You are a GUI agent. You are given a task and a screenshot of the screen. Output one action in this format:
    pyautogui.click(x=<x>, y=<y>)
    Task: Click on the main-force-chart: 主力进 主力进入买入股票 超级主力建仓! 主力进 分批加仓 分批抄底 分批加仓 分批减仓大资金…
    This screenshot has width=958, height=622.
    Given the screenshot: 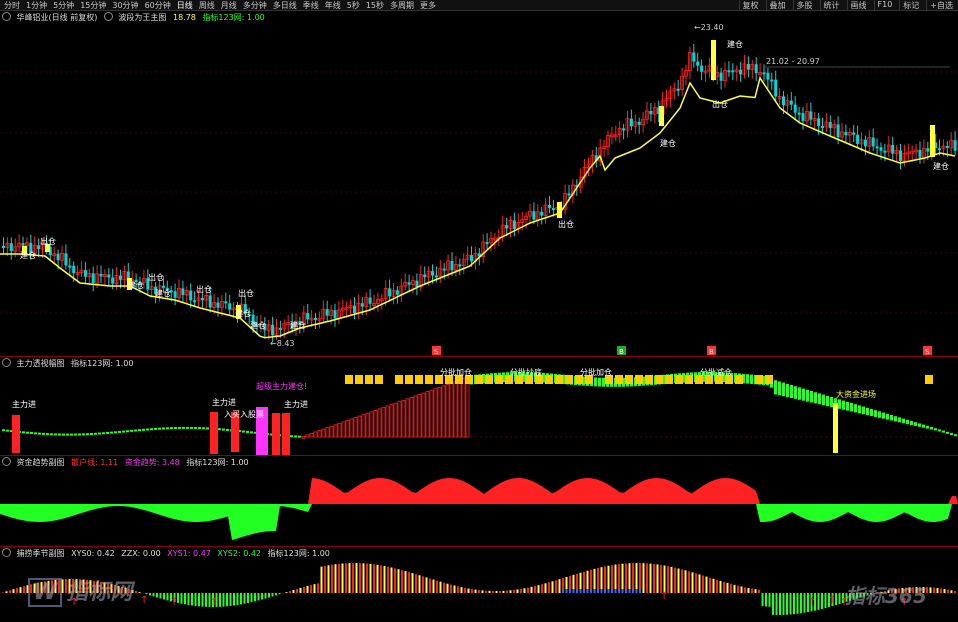 What is the action you would take?
    pyautogui.click(x=479, y=411)
    